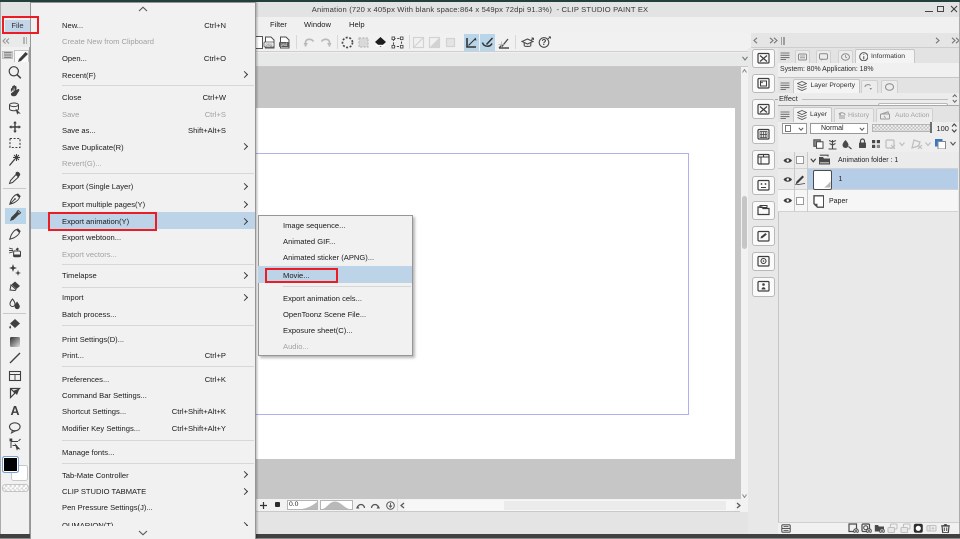  Describe the element at coordinates (14, 410) in the screenshot. I see `svg-text: A` at that location.